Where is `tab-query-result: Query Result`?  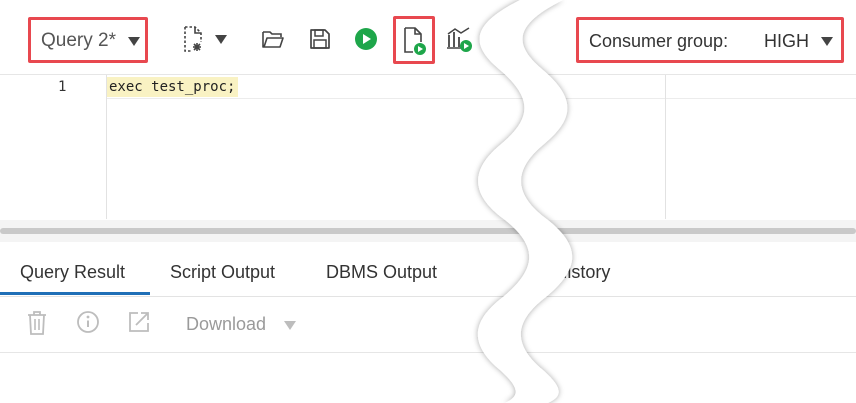 tab-query-result: Query Result is located at coordinates (72, 272).